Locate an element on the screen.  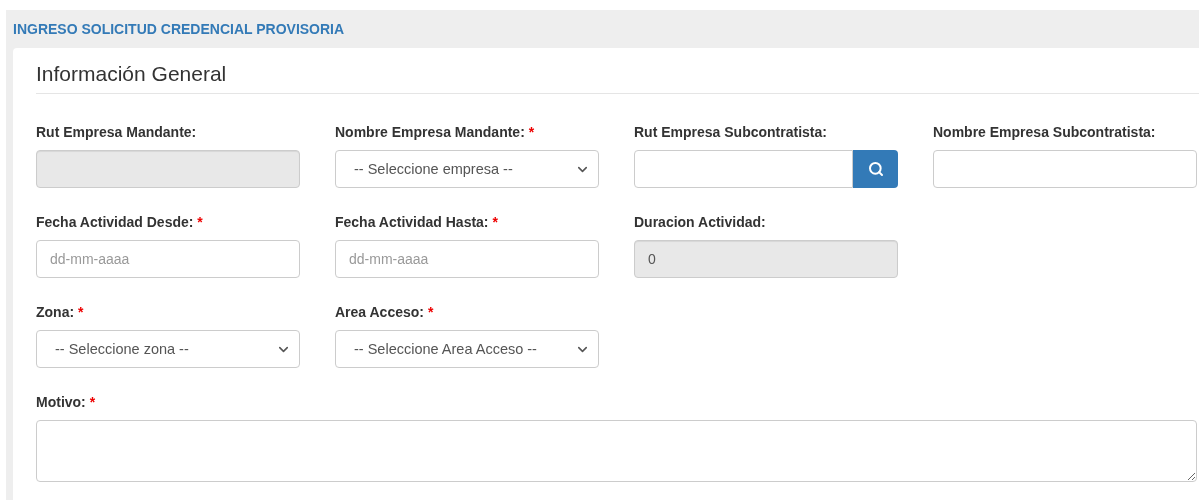
page-title: INGRESO SOLICITUD CREDENCIAL PROVISORIA is located at coordinates (179, 29).